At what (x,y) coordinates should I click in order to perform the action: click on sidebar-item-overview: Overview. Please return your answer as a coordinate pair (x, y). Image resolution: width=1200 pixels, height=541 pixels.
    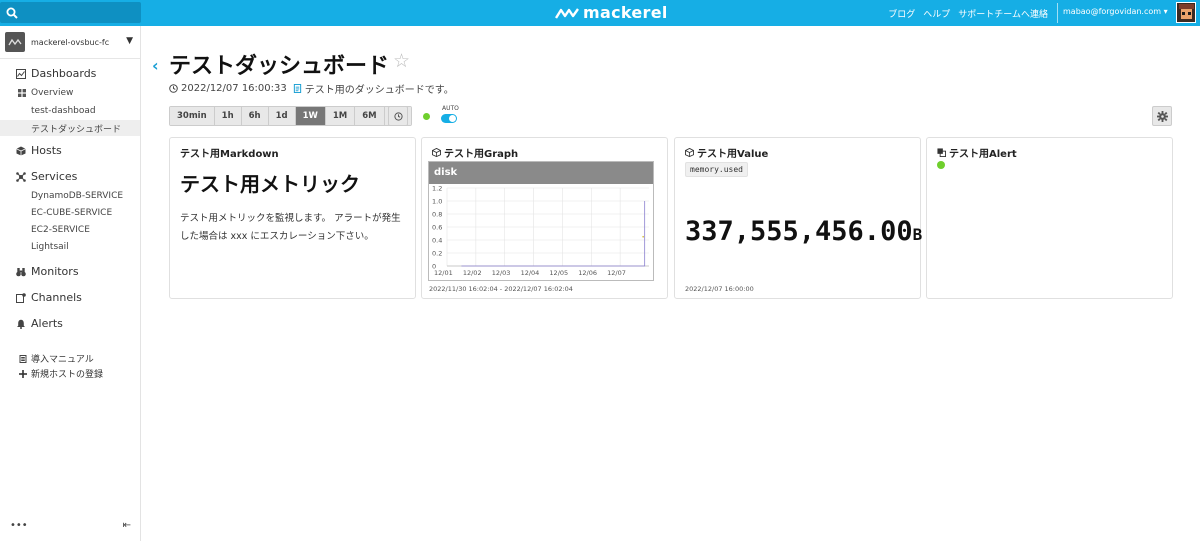
    Looking at the image, I should click on (45, 93).